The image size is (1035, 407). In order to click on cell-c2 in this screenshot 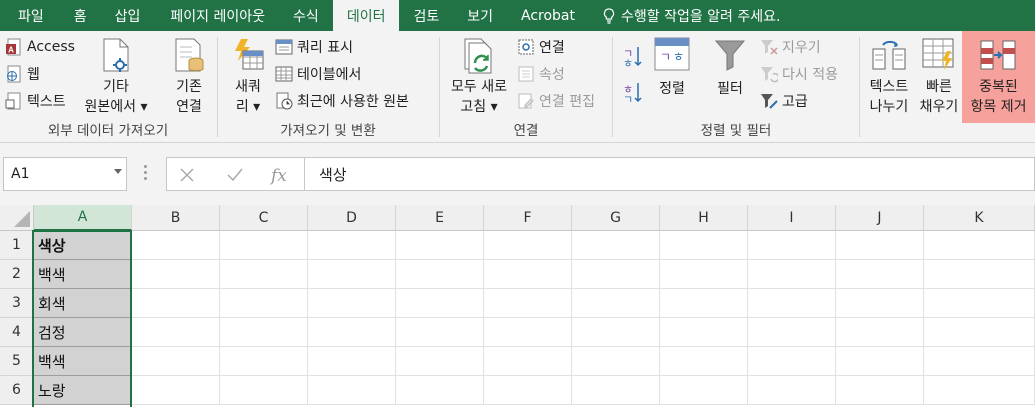, I will do `click(264, 274)`.